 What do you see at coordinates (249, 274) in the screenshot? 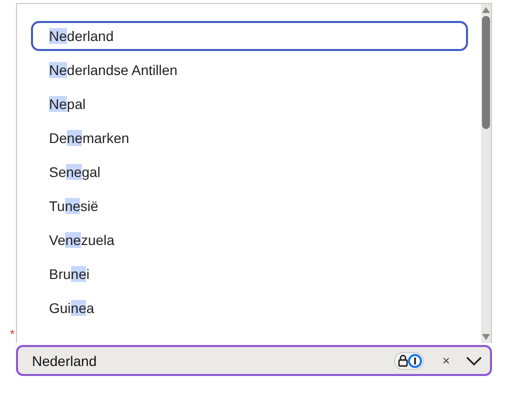
I see `country-option: Brunei` at bounding box center [249, 274].